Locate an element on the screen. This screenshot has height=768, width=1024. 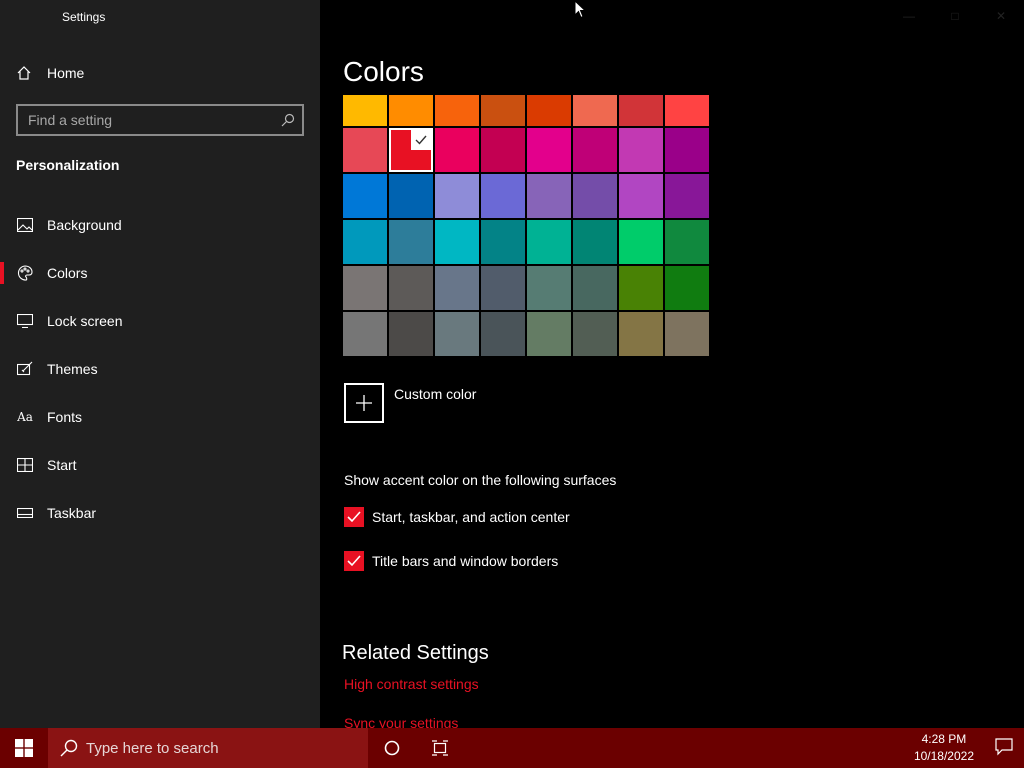
minimize-button: — is located at coordinates (909, 16).